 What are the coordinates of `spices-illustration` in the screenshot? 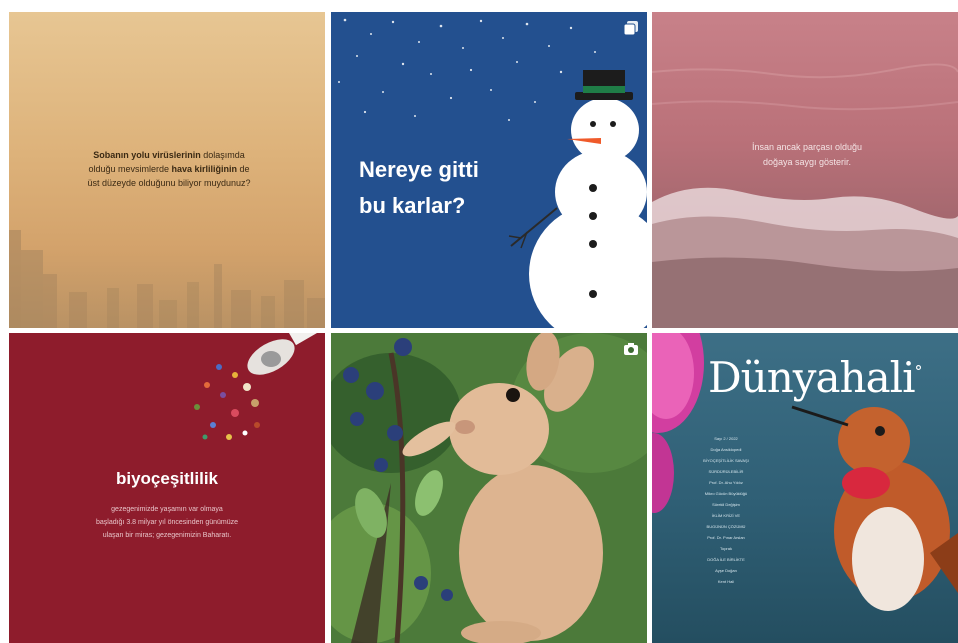 It's located at (257, 386).